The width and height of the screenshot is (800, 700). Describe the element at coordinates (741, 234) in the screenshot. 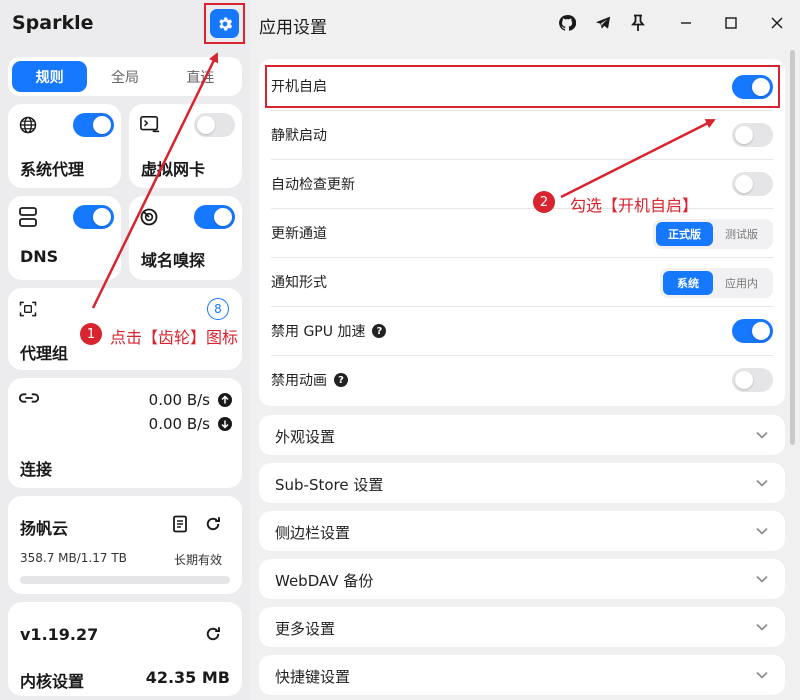

I see `channel-beta-option: 测试版` at that location.